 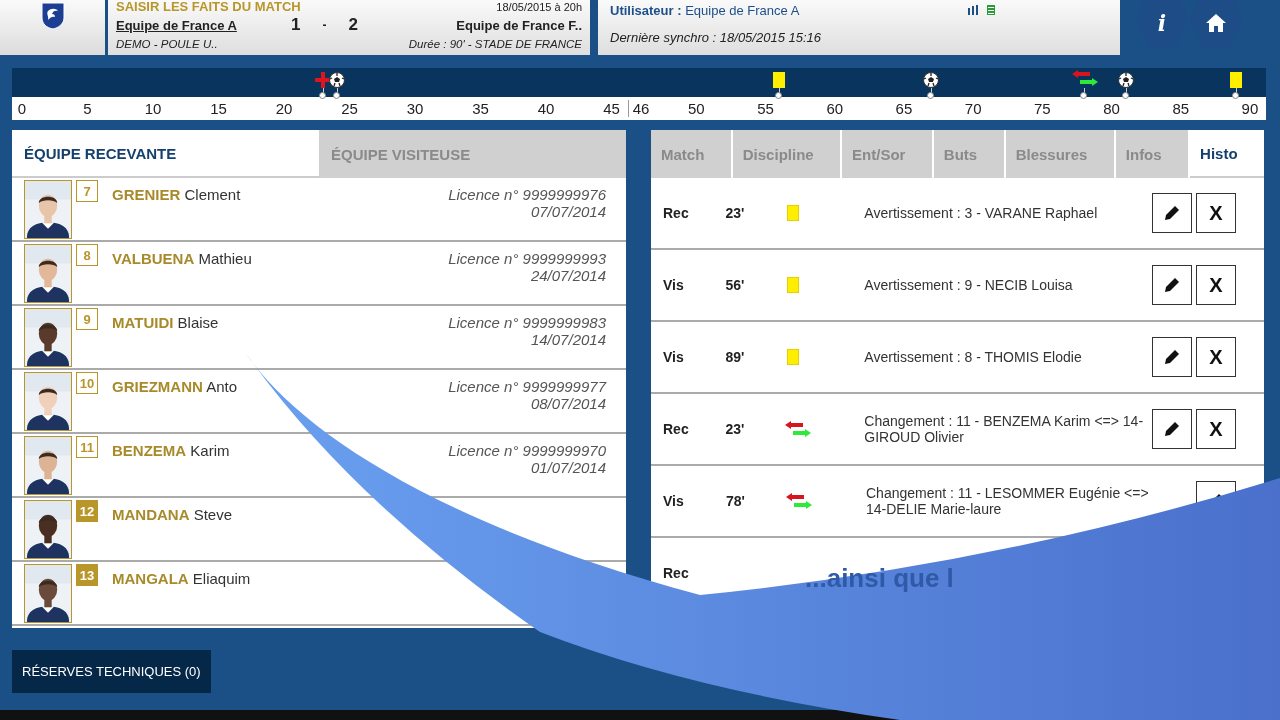 I want to click on home-team: Equipe de France A, so click(x=177, y=25).